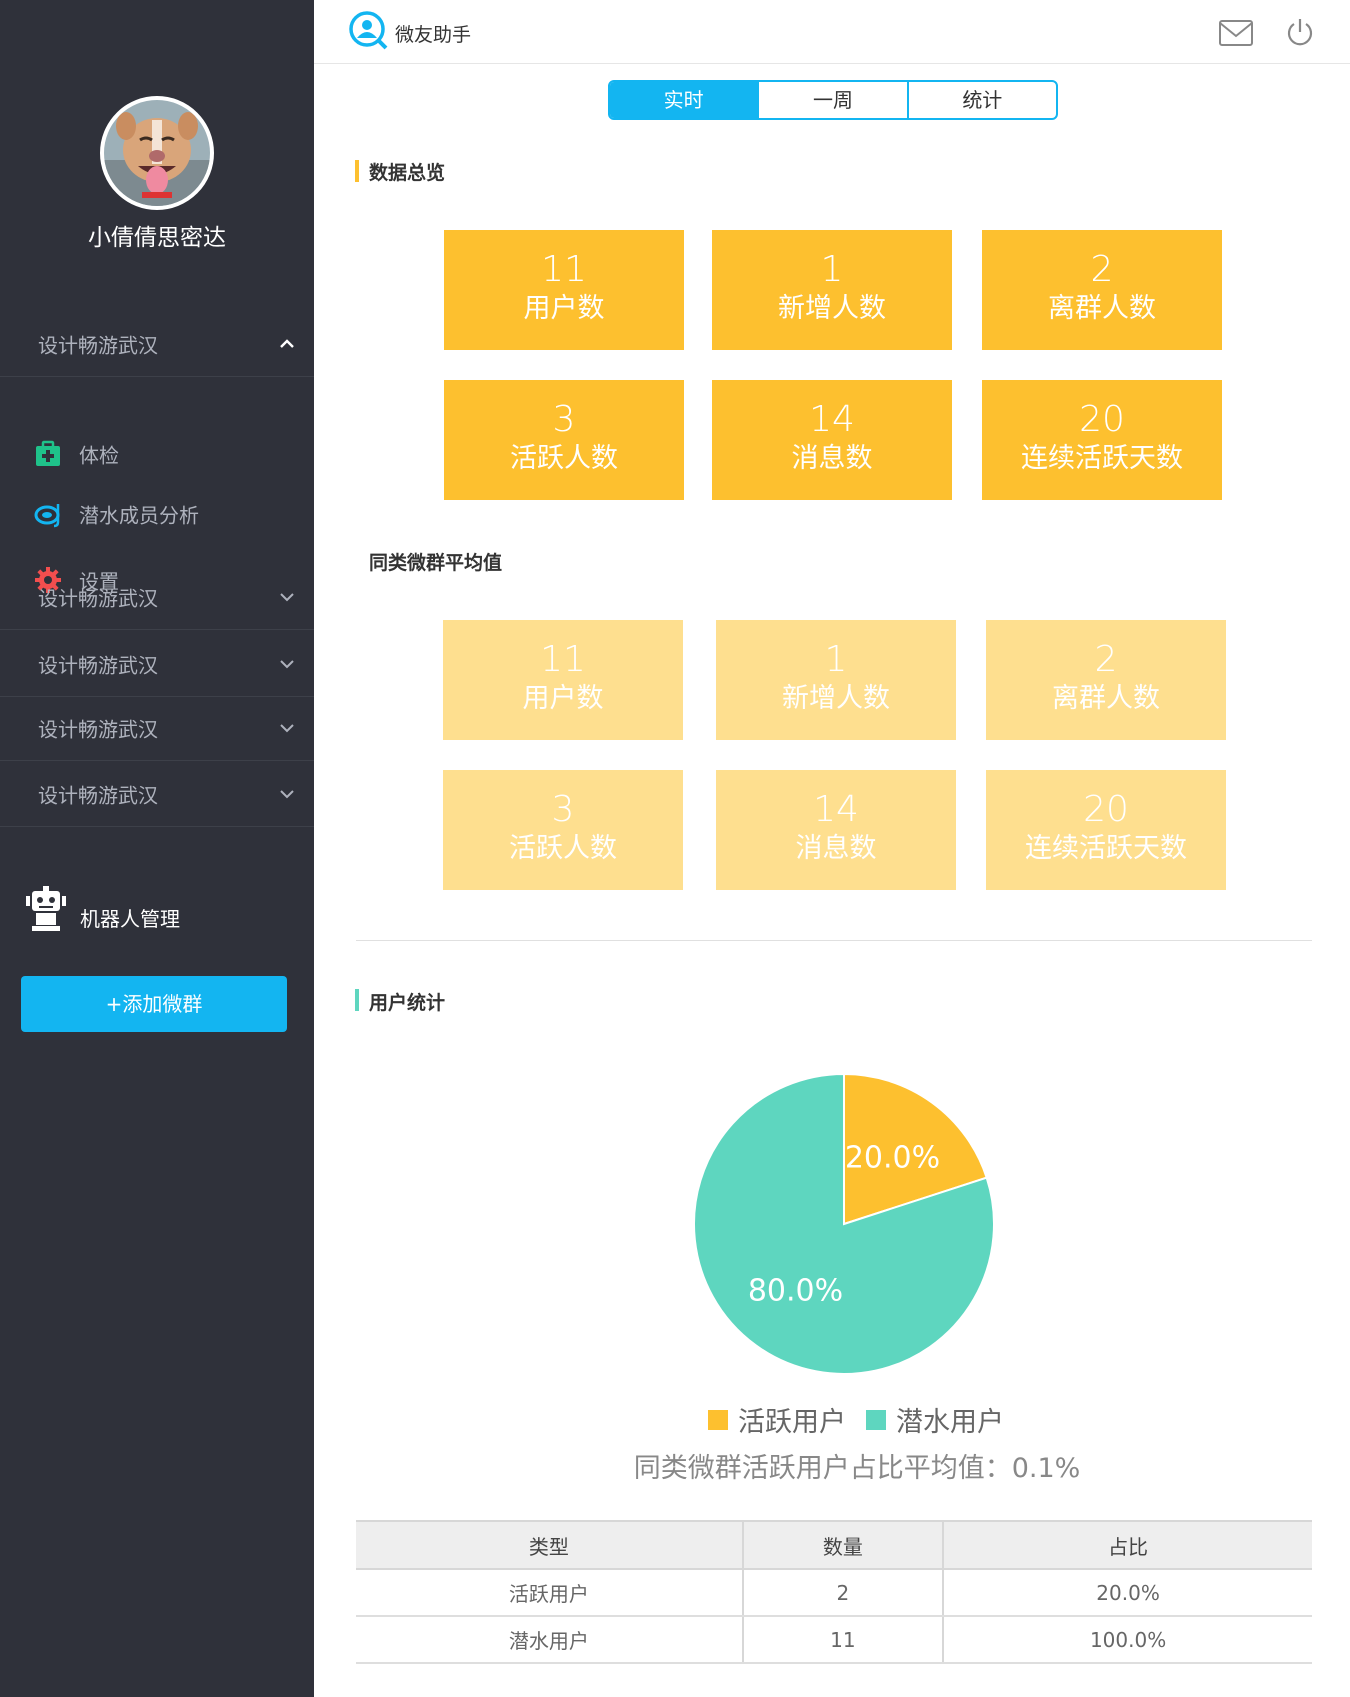 The width and height of the screenshot is (1350, 1697). I want to click on table-cell: 活跃用户, so click(549, 1593).